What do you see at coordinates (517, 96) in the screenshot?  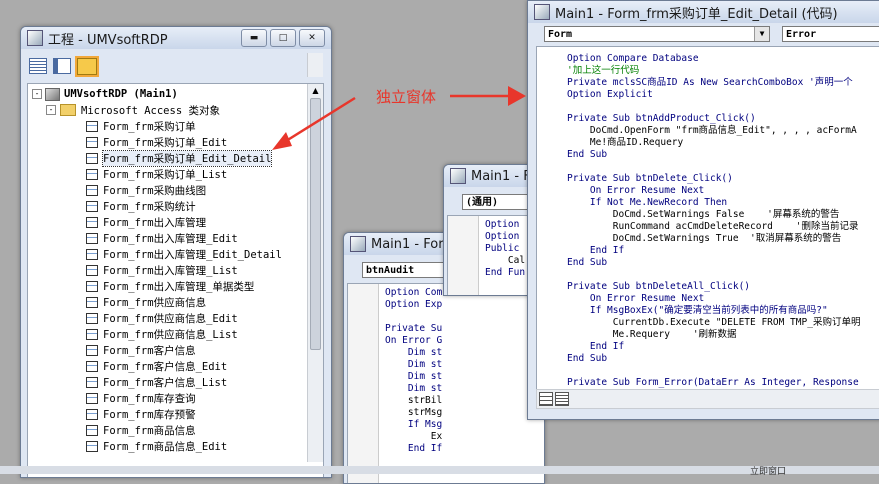 I see `arrowhead-right` at bounding box center [517, 96].